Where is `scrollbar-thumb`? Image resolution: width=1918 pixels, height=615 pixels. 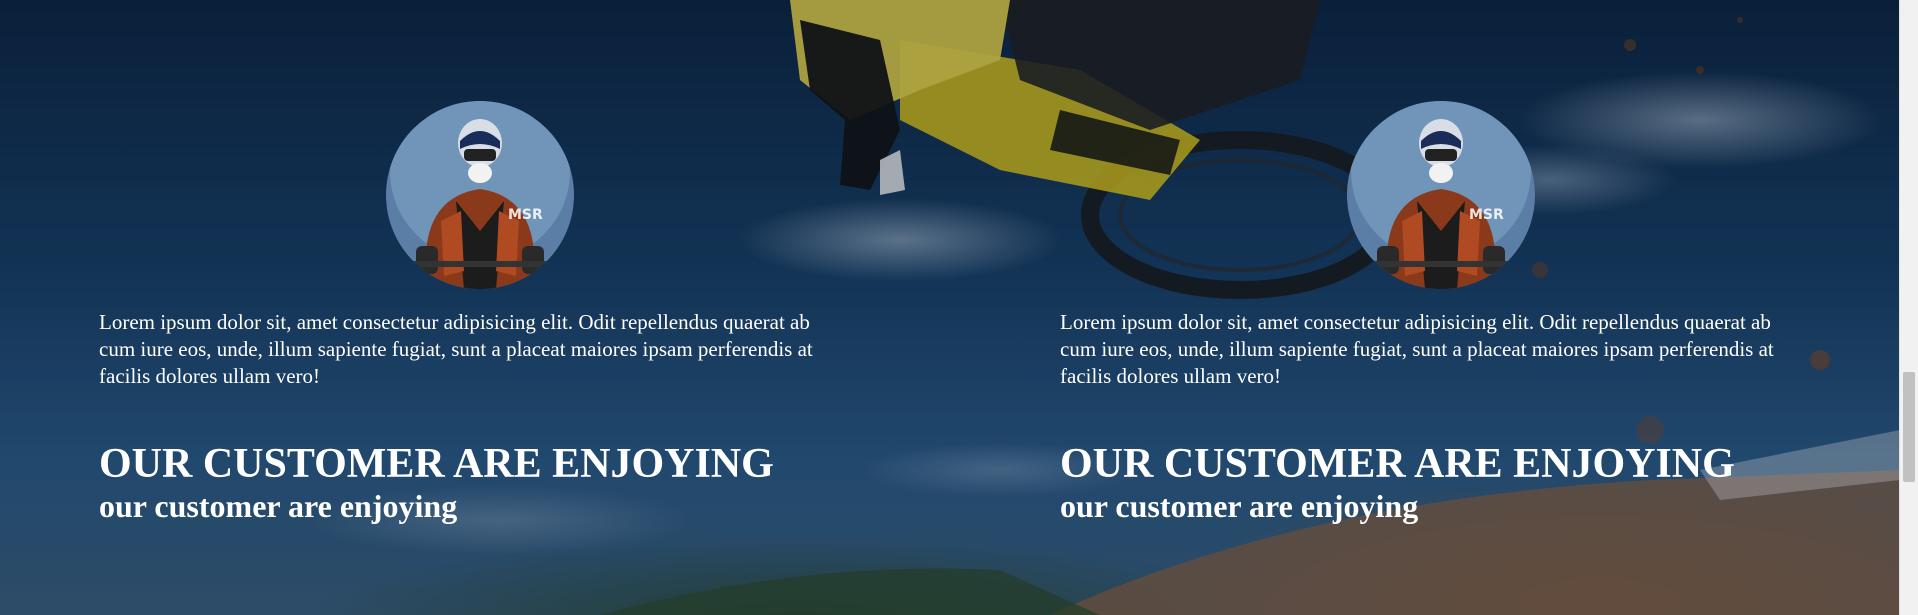
scrollbar-thumb is located at coordinates (1909, 427).